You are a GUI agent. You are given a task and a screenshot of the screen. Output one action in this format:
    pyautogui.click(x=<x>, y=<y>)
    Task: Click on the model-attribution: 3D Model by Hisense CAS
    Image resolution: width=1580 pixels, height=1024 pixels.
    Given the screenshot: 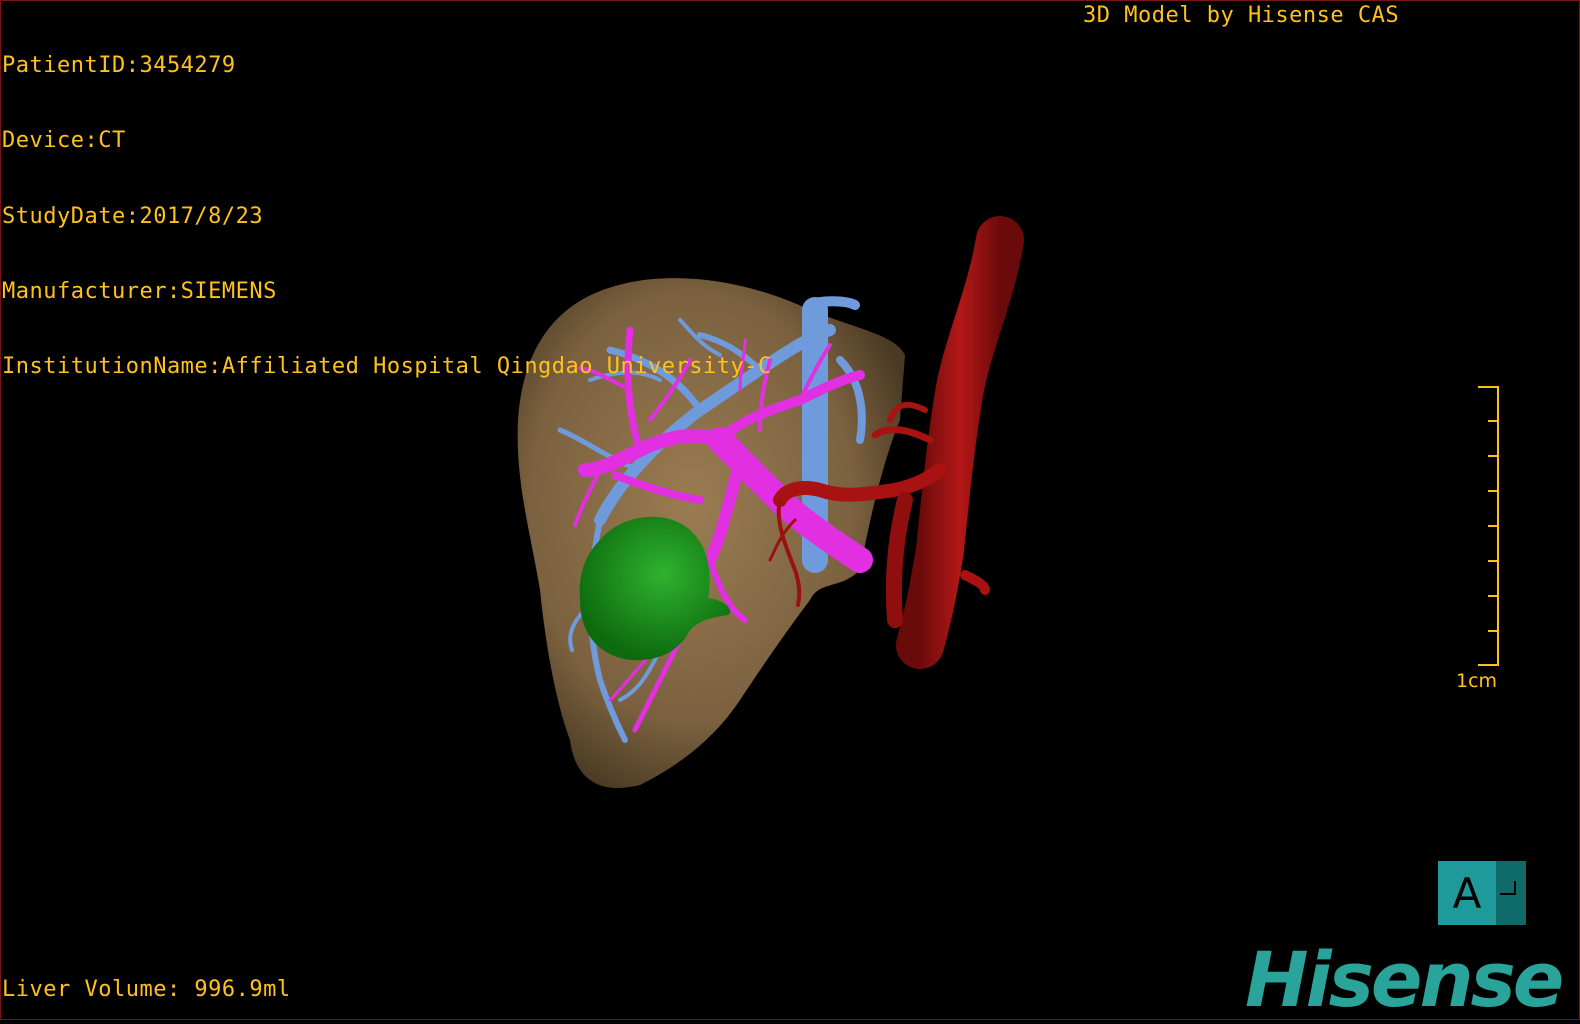 What is the action you would take?
    pyautogui.click(x=1241, y=15)
    